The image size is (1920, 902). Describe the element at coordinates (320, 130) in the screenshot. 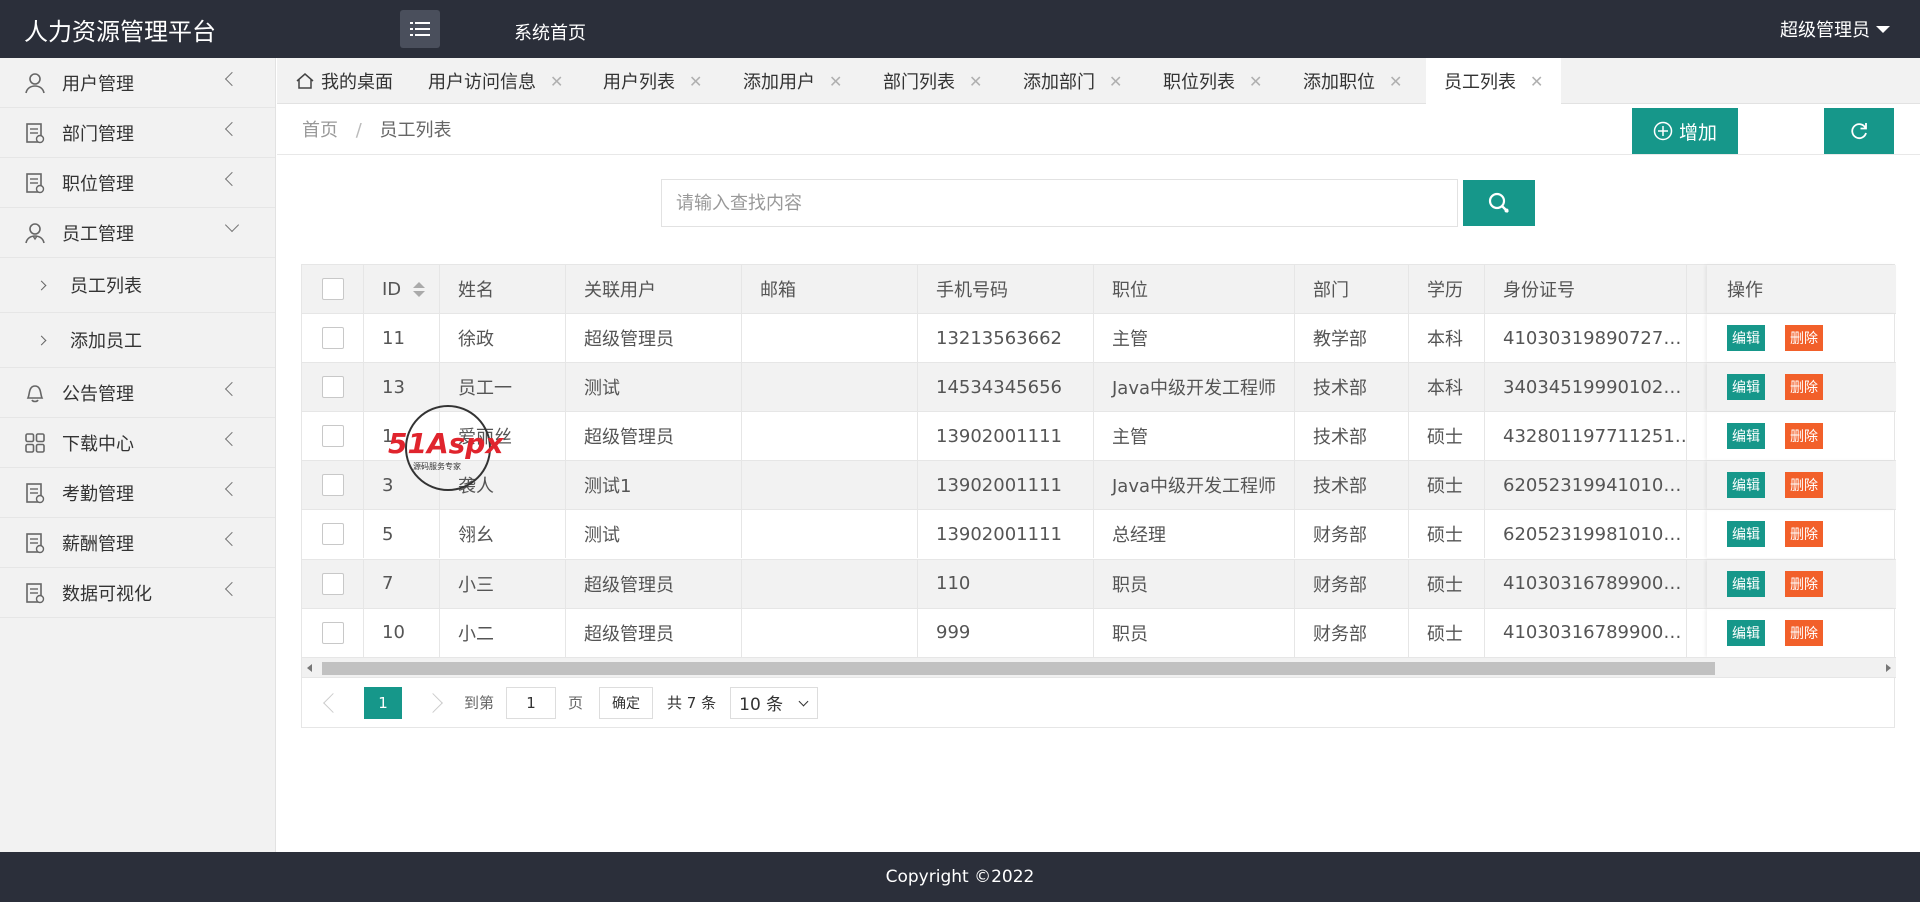

I see `breadcrumb-home: 首页` at that location.